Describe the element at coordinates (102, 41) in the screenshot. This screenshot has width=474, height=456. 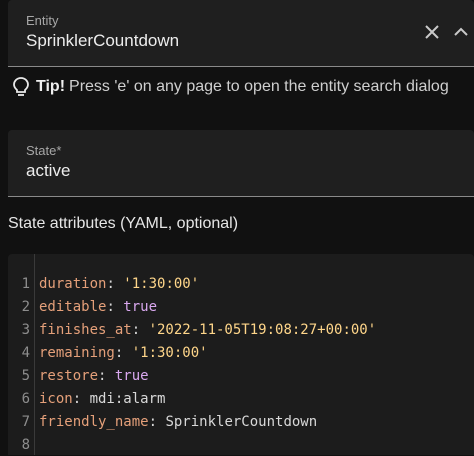
I see `entity-input: SprinklerCountdown` at that location.